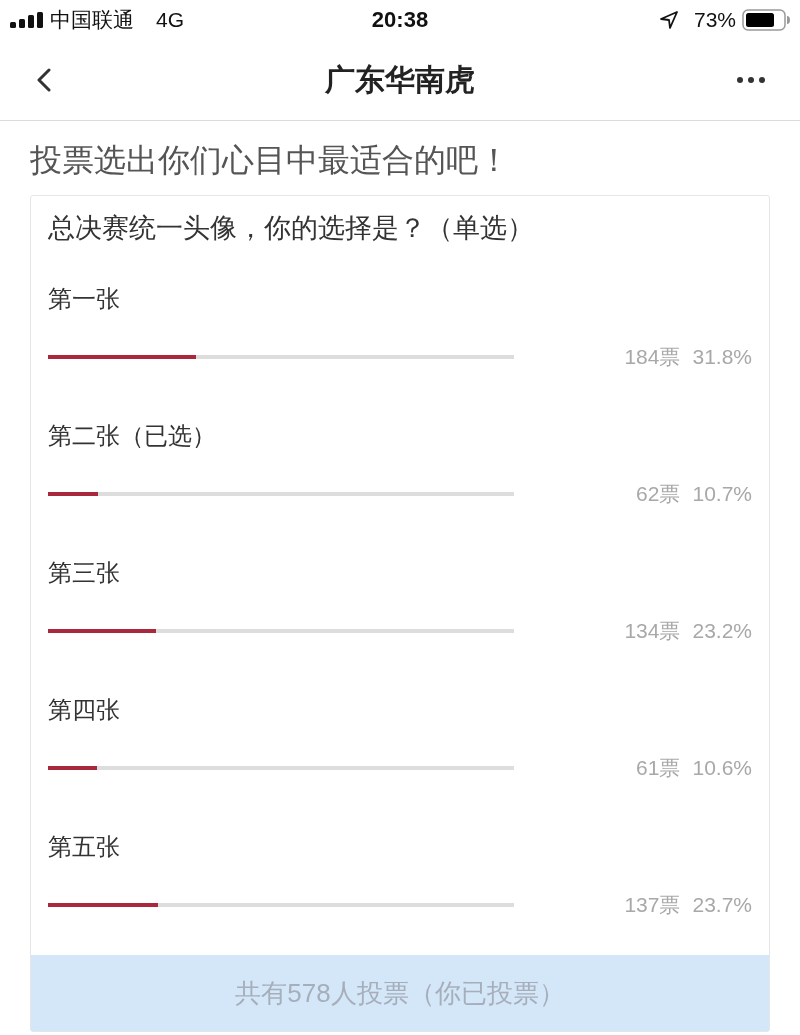  I want to click on vote-percent: 10.6%, so click(722, 768).